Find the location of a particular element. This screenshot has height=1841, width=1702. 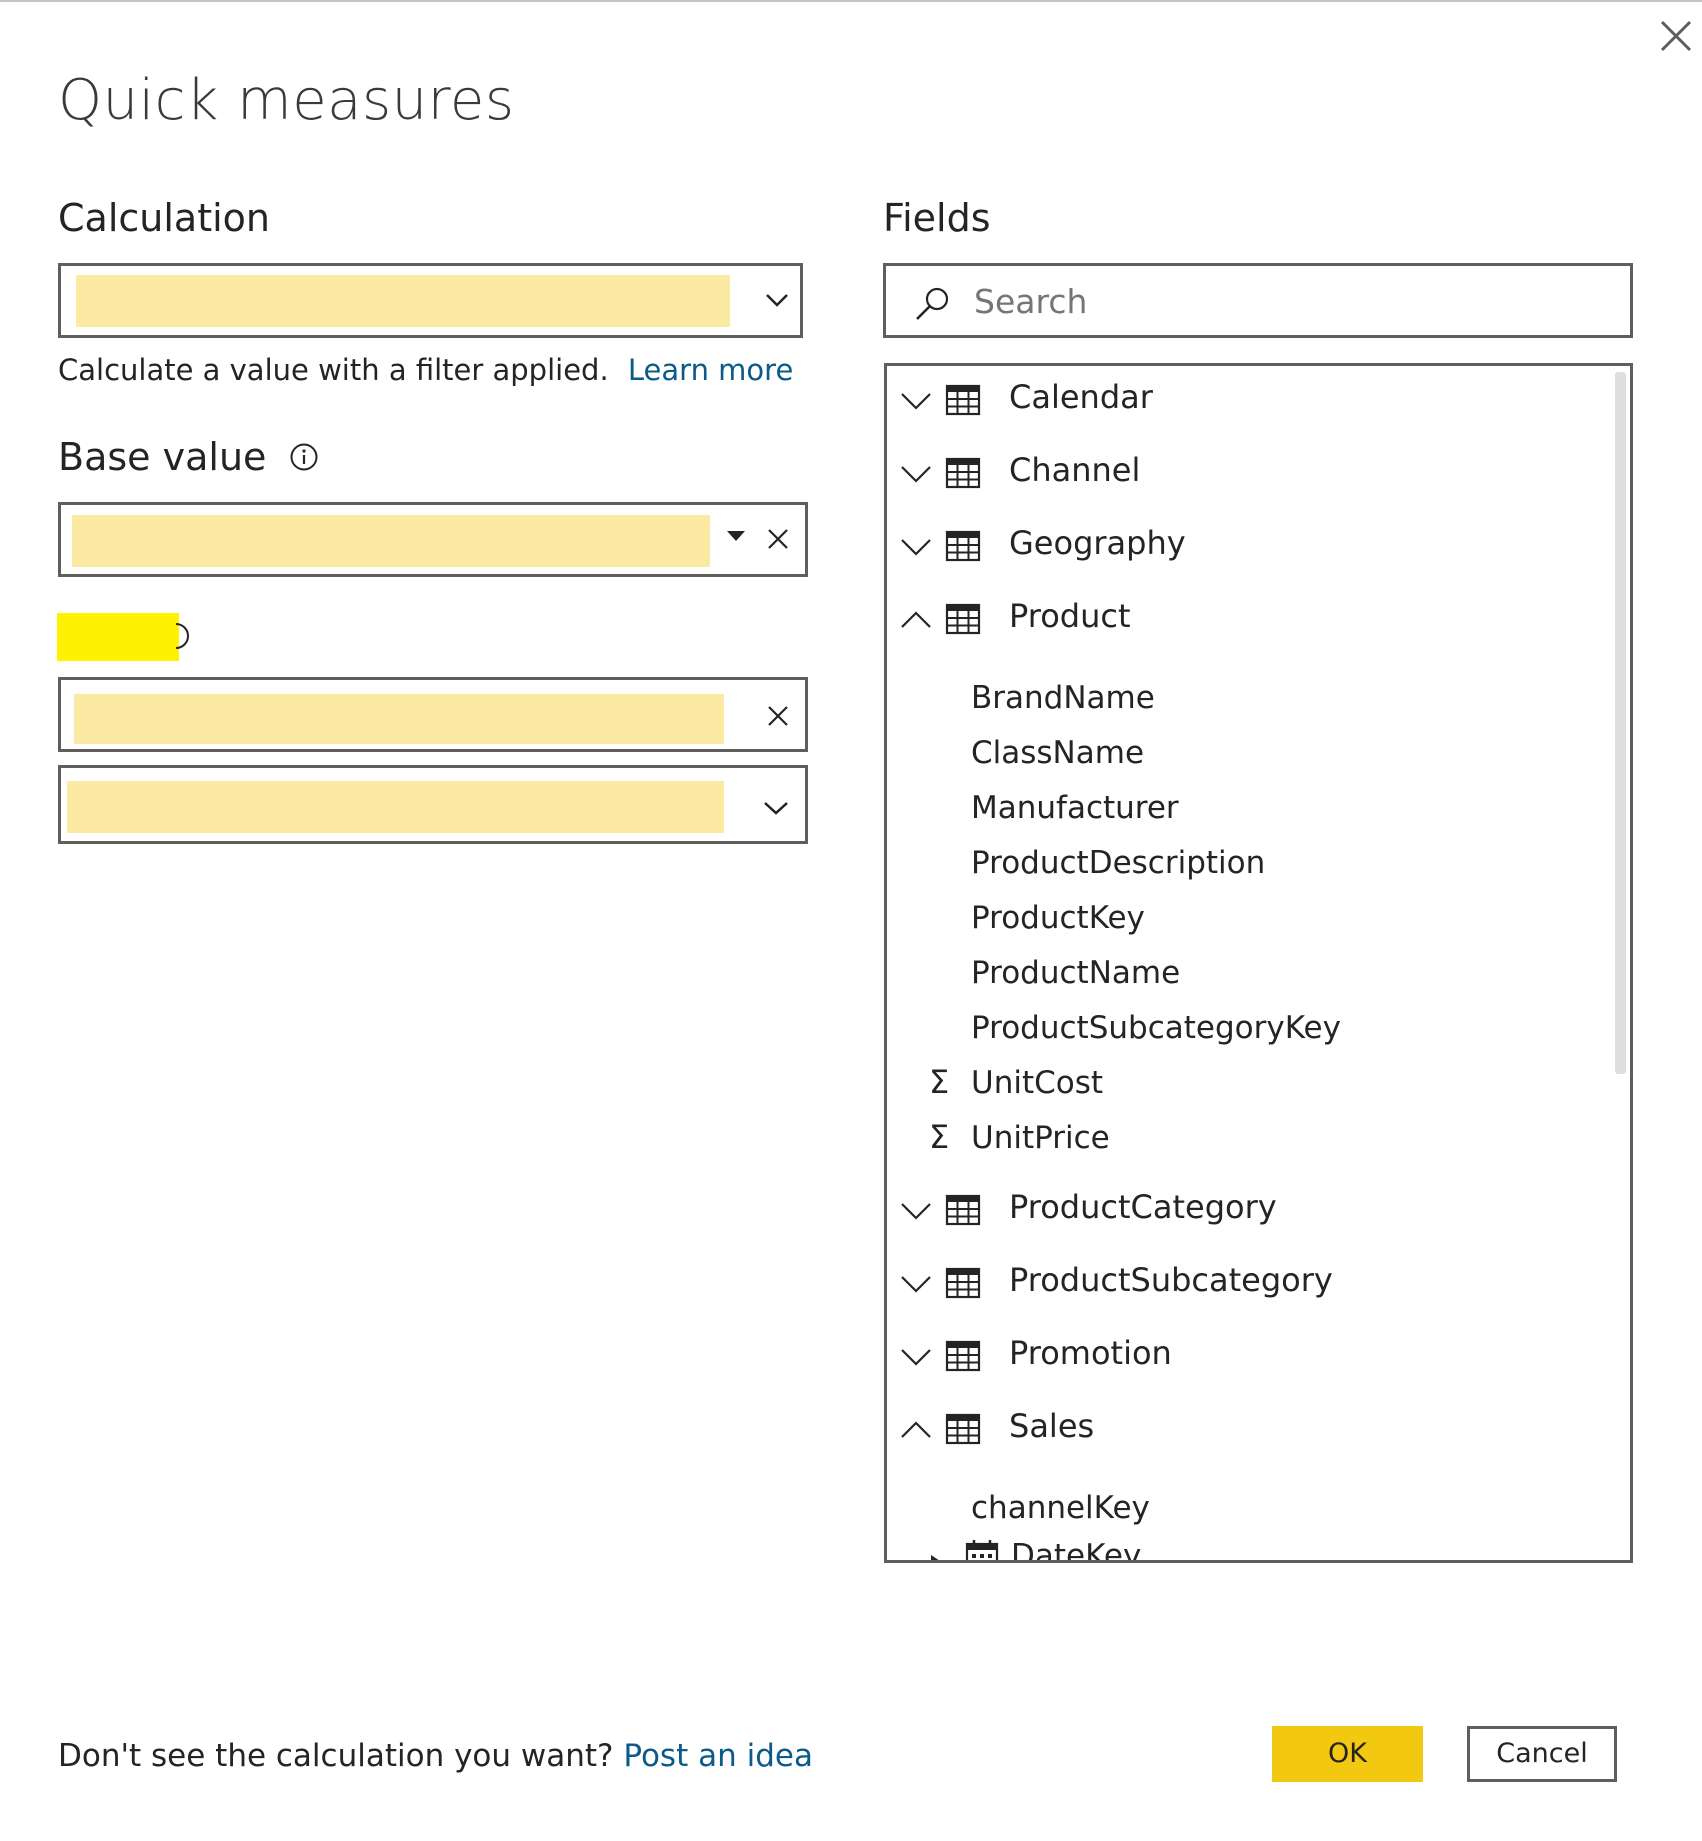

table-name: Promotion is located at coordinates (1090, 1353).